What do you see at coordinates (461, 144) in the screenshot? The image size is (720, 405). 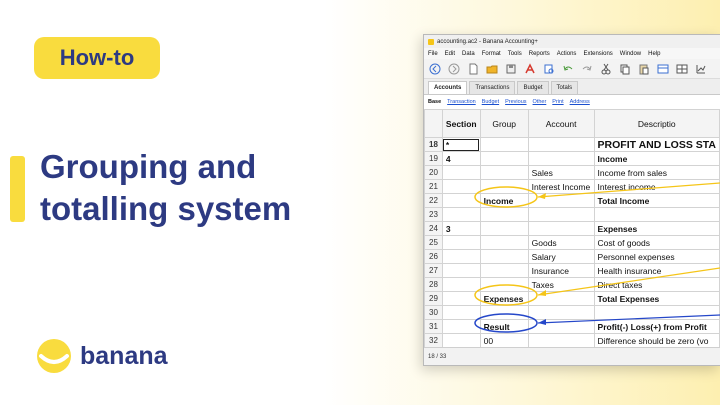 I see `cell-section: *` at bounding box center [461, 144].